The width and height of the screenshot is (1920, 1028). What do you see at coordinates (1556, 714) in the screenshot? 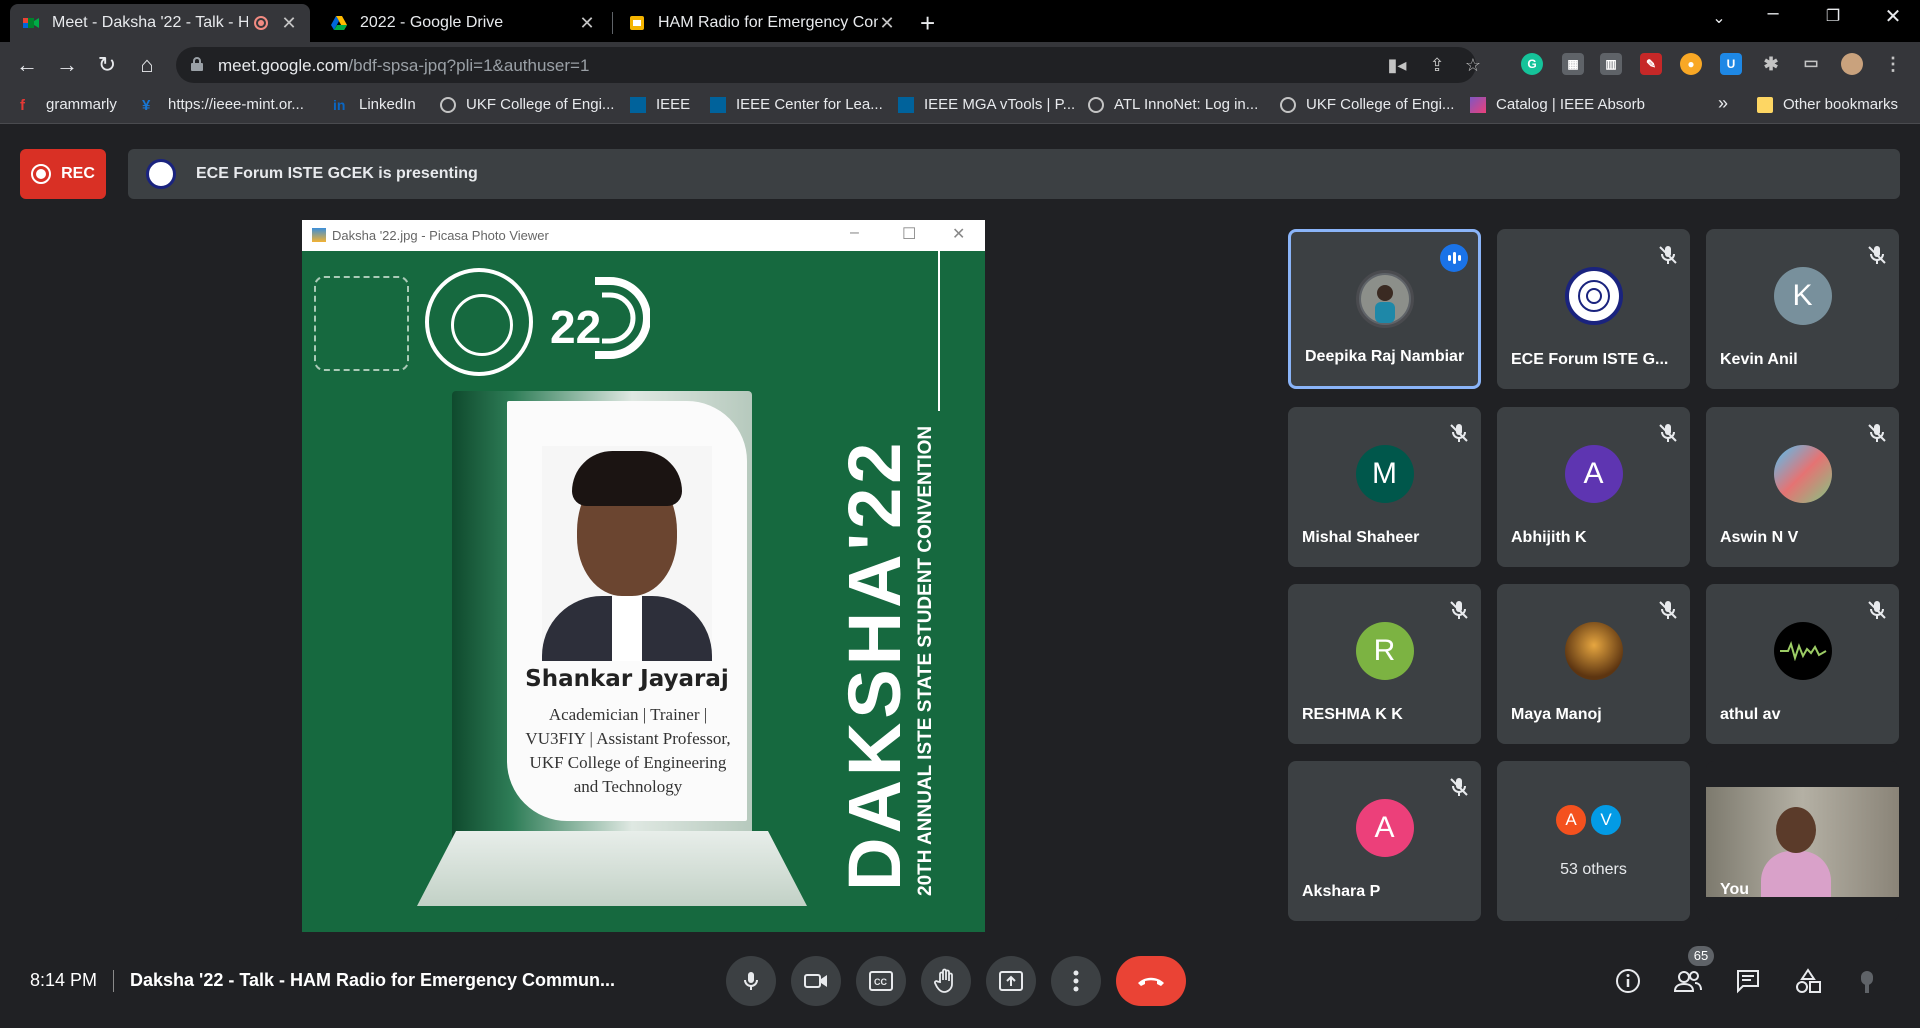
I see `participant-name: Maya Manoj` at bounding box center [1556, 714].